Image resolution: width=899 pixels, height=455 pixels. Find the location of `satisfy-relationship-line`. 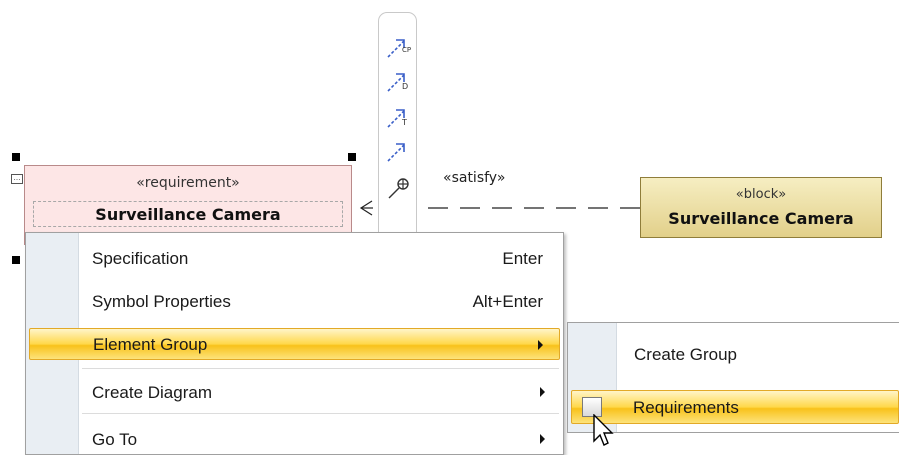

satisfy-relationship-line is located at coordinates (495, 210).